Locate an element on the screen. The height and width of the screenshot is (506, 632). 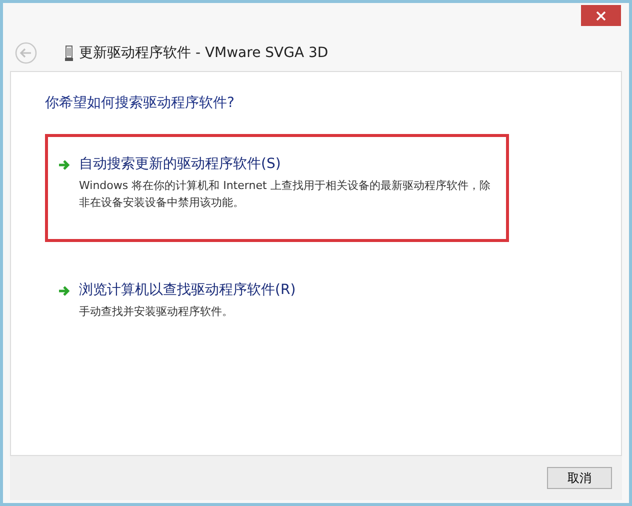
device-icon is located at coordinates (69, 53).